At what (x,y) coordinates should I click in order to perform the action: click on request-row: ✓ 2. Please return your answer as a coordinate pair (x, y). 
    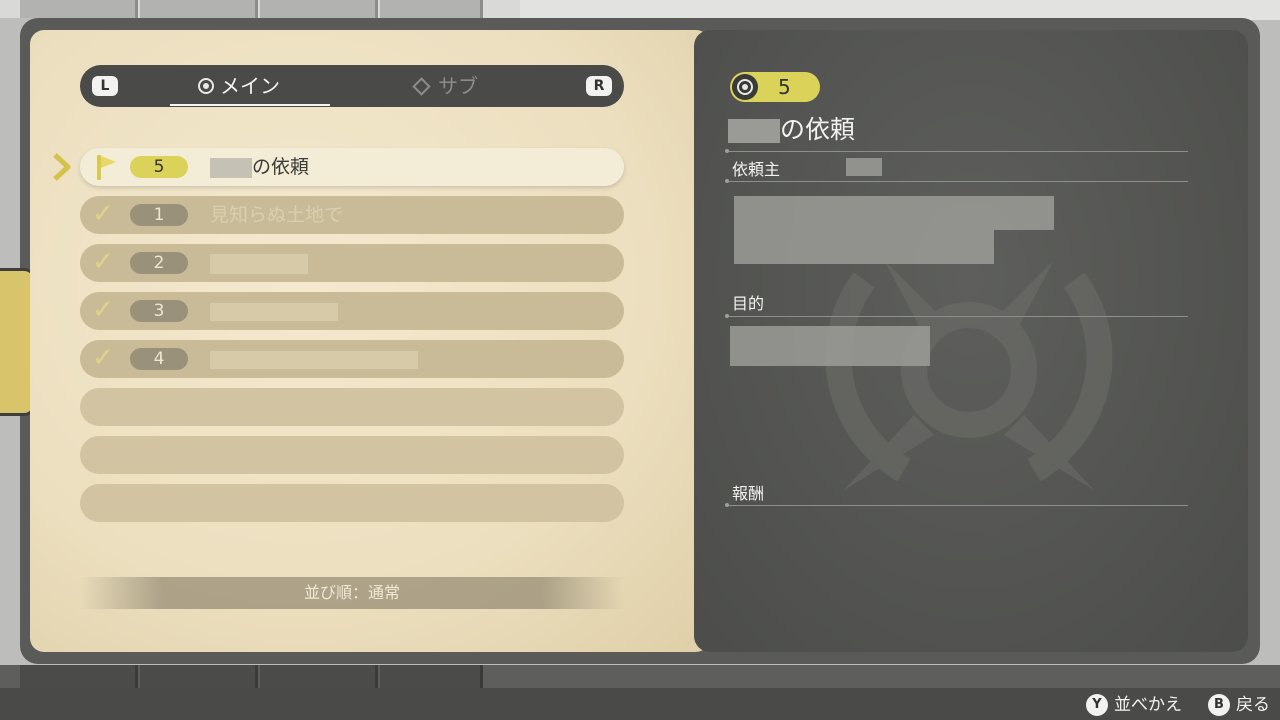
    Looking at the image, I should click on (352, 263).